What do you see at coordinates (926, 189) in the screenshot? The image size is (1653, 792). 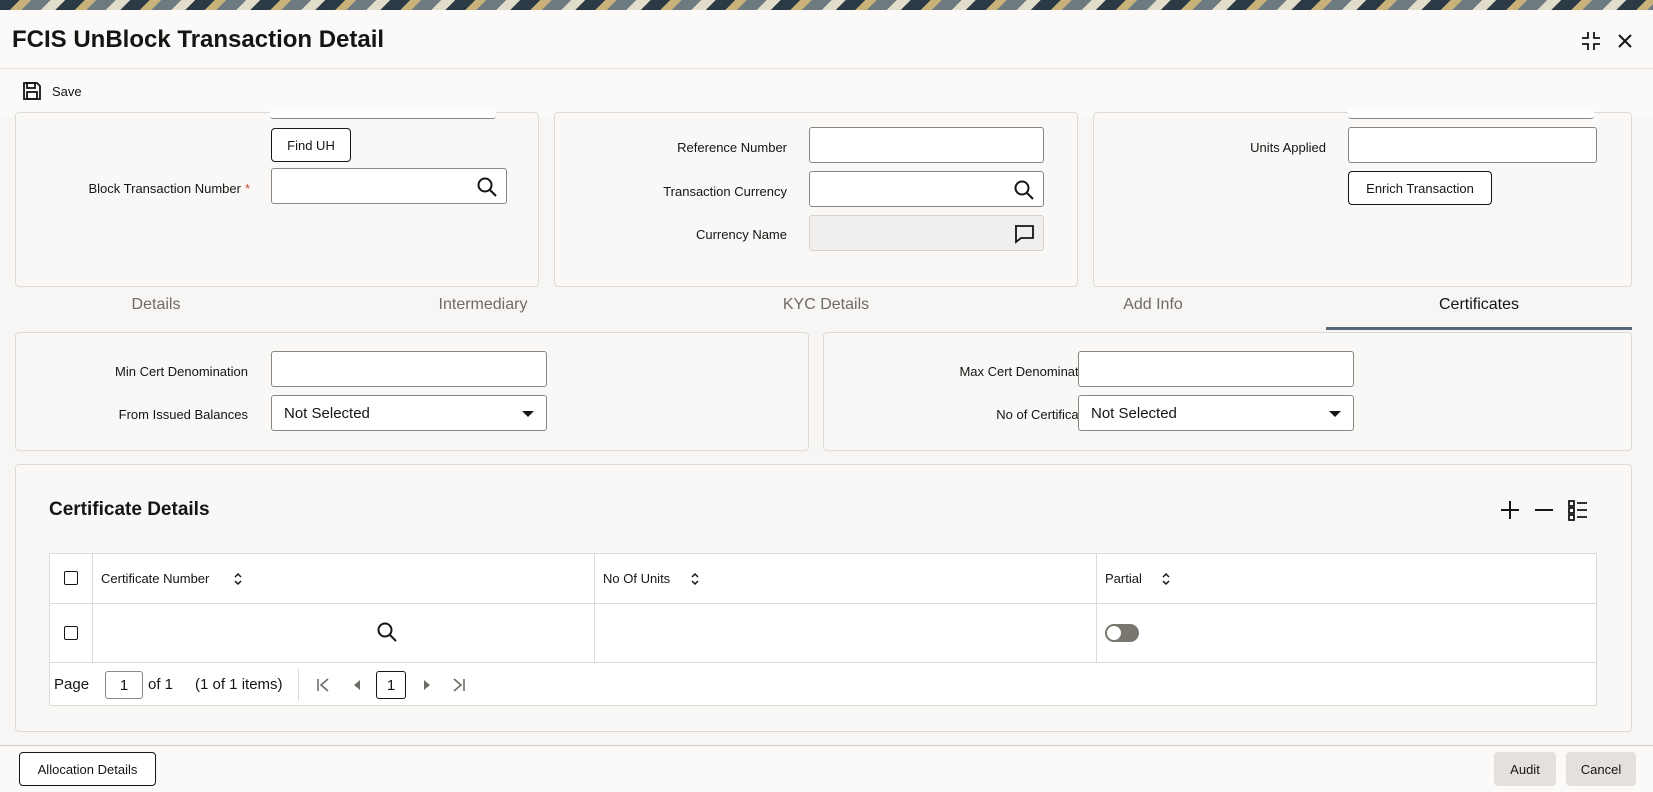 I see `transaction-currency-input` at bounding box center [926, 189].